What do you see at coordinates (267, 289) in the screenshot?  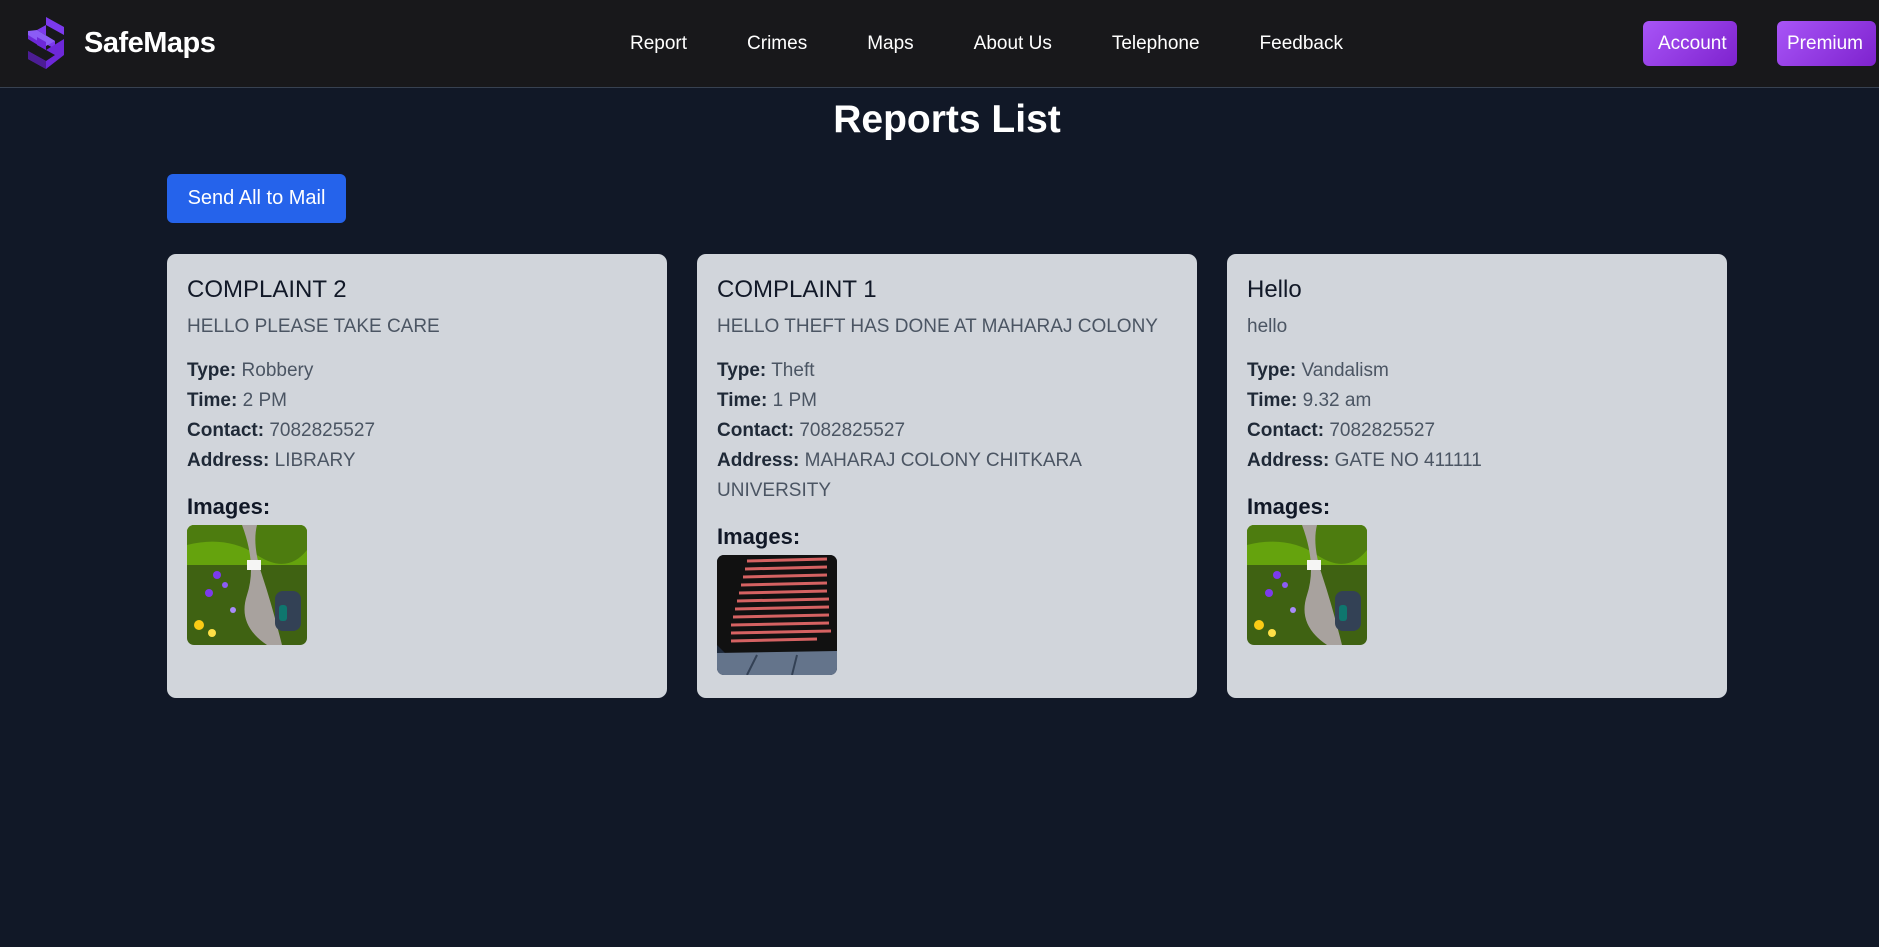 I see `report-title: COMPLAINT 2` at bounding box center [267, 289].